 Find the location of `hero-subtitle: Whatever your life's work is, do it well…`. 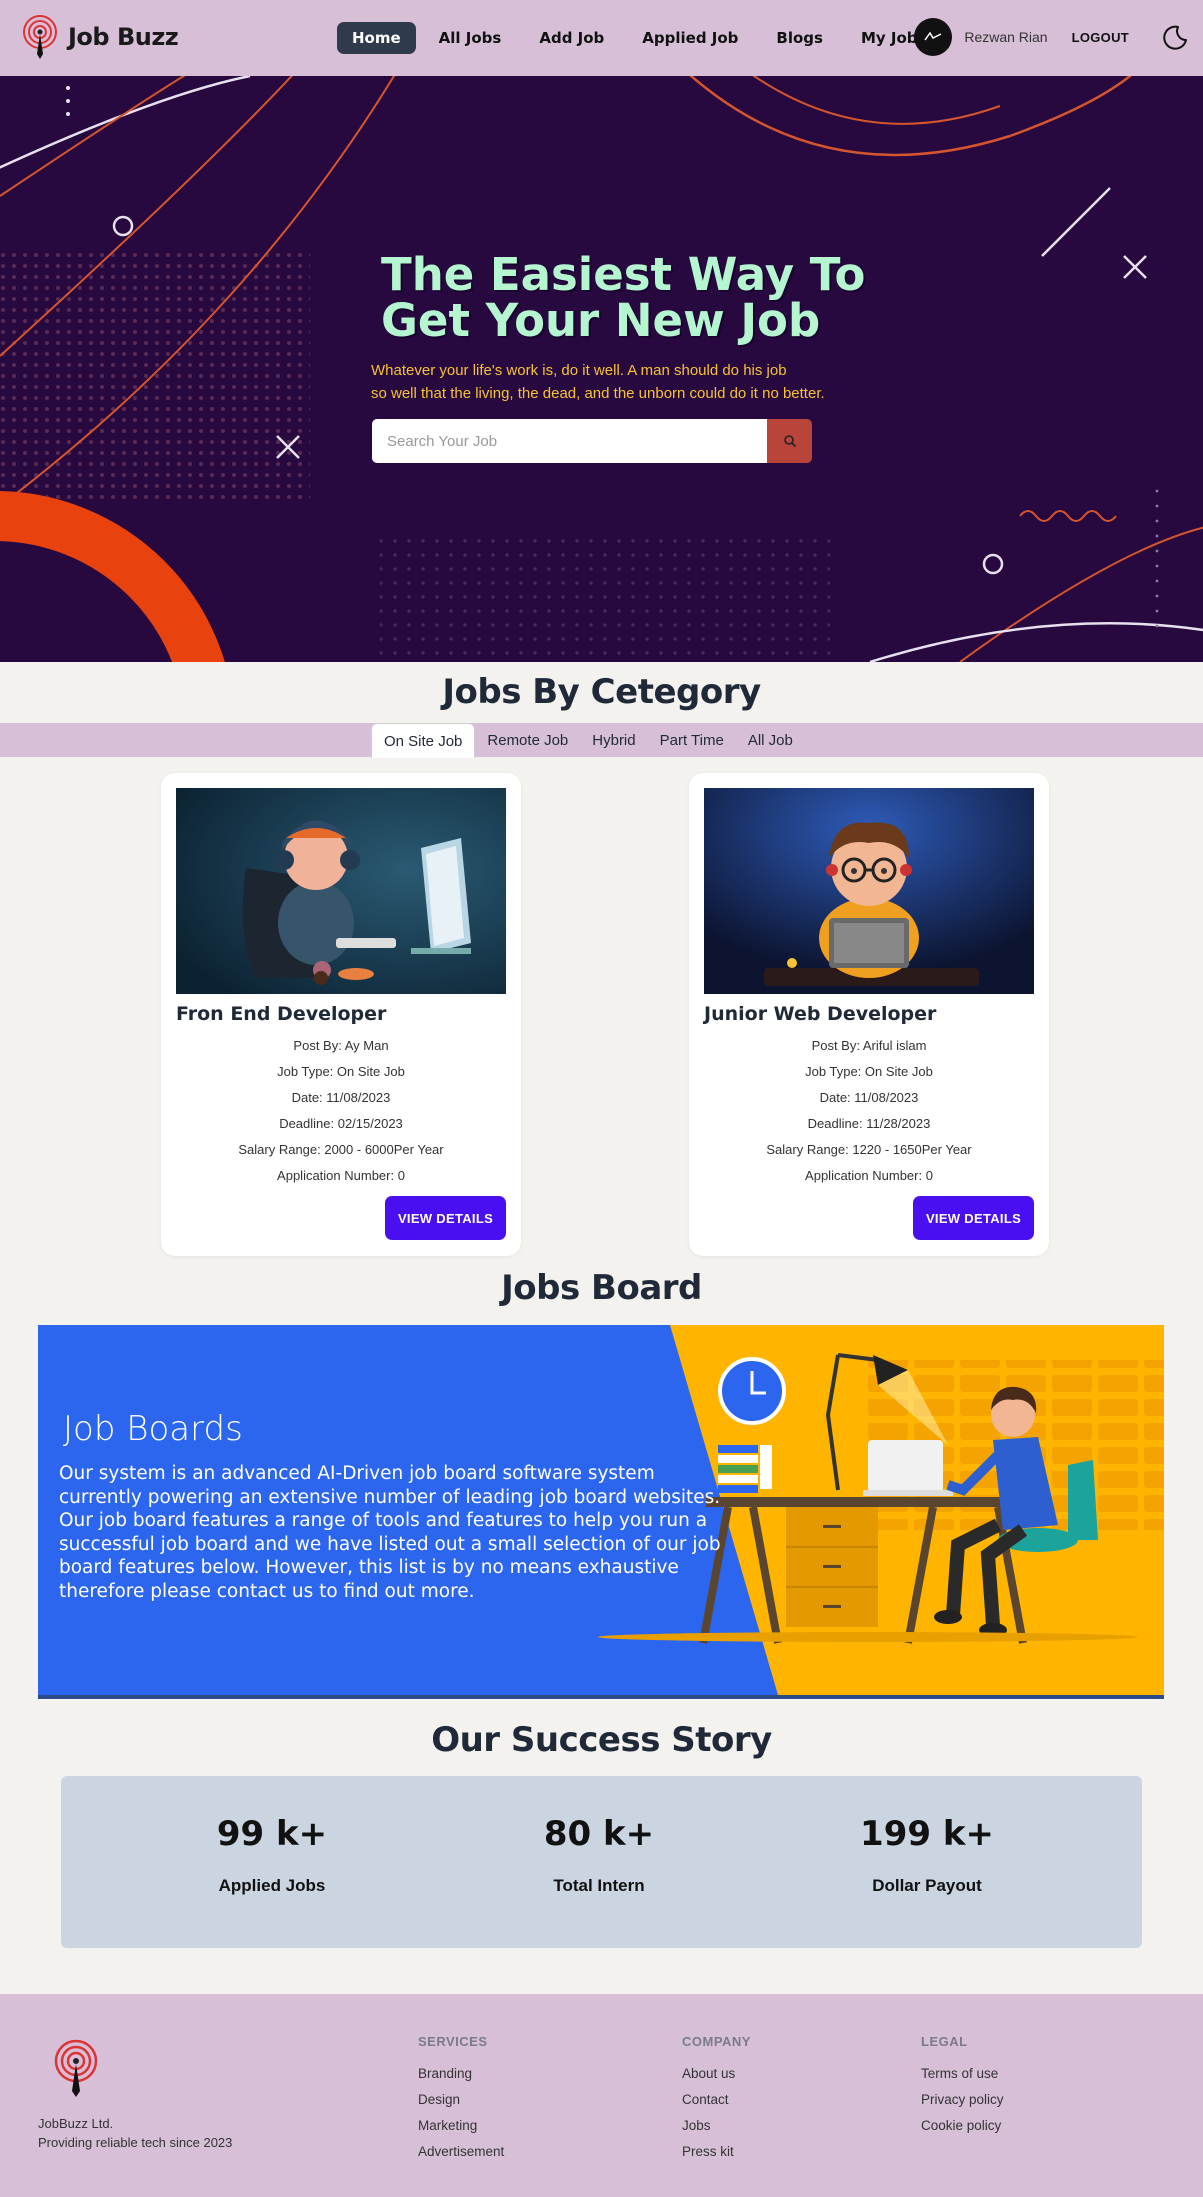

hero-subtitle: Whatever your life's work is, do it well… is located at coordinates (598, 382).